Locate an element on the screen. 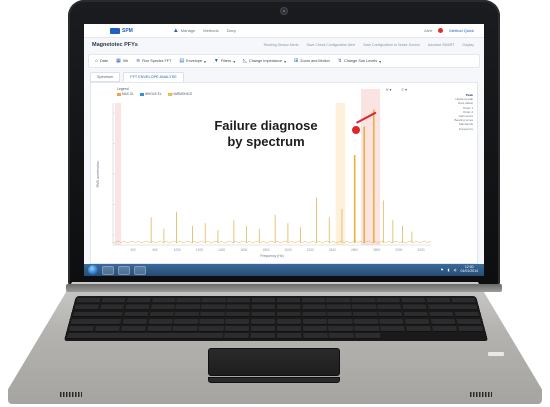  alert-link: Alert is located at coordinates (428, 30).